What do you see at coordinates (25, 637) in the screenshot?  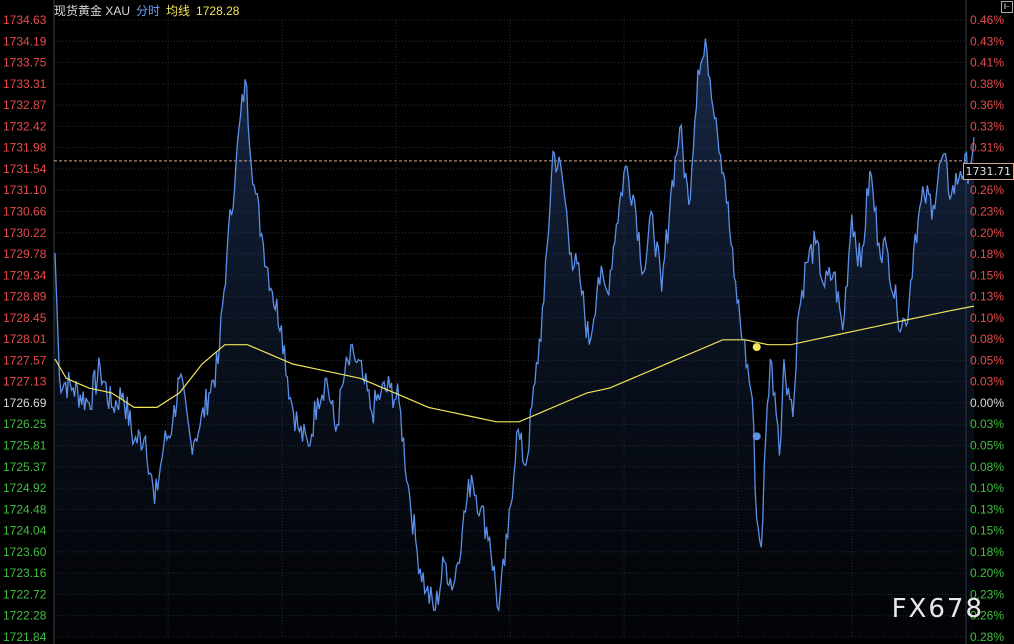 I see `price-tick-label: 1721.84` at bounding box center [25, 637].